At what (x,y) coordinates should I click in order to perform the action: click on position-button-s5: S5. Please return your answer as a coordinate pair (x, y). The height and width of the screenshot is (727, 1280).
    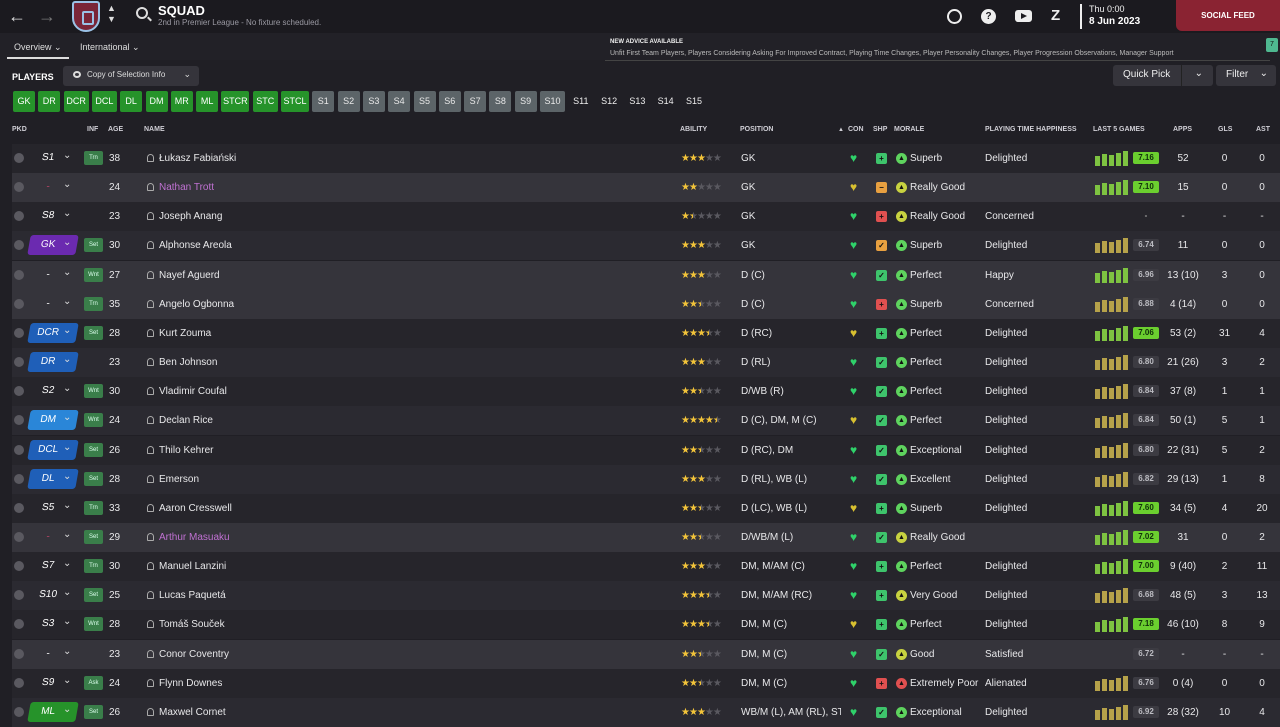
    Looking at the image, I should click on (424, 101).